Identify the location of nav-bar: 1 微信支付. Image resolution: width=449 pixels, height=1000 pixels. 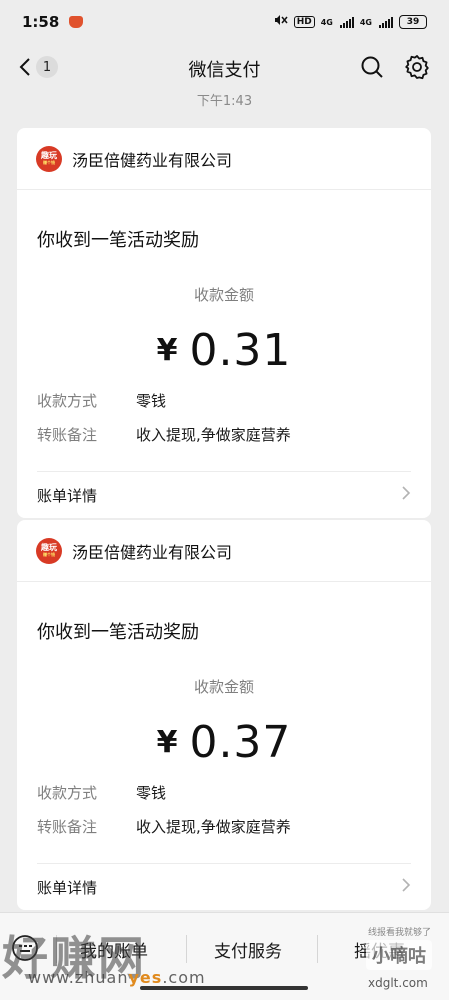
(224, 67).